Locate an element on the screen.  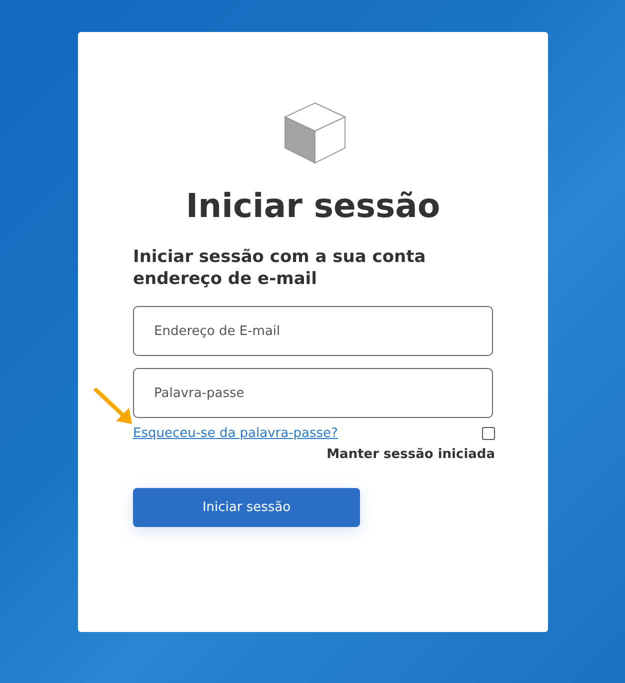
page-title: Iniciar sessão is located at coordinates (313, 206).